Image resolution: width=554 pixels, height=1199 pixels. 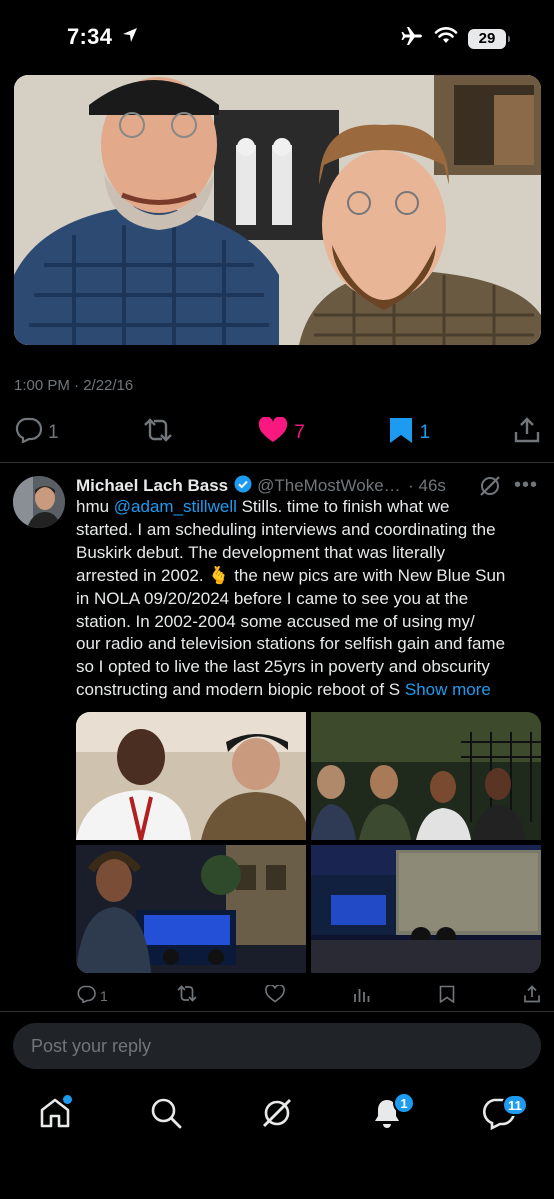 What do you see at coordinates (67, 1099) in the screenshot?
I see `home-dot-badge` at bounding box center [67, 1099].